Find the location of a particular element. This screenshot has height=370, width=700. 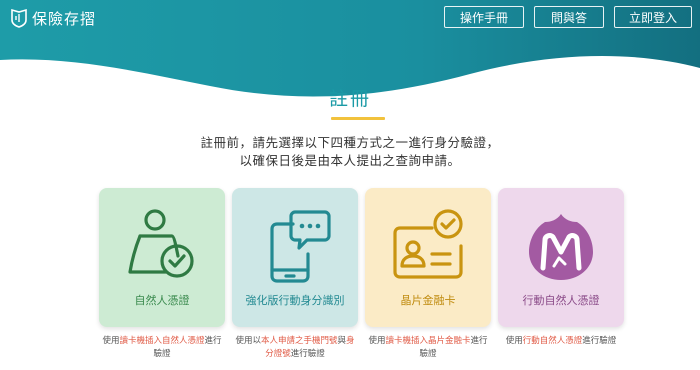

card-label: 晶片金融卡 is located at coordinates (428, 300).